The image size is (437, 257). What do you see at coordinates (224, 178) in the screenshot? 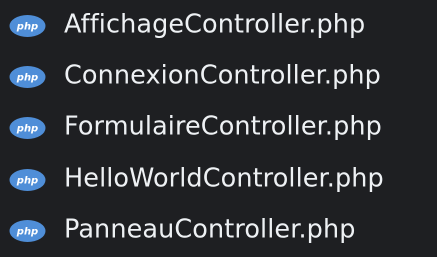
I see `file-name: HelloWorldController.php` at bounding box center [224, 178].